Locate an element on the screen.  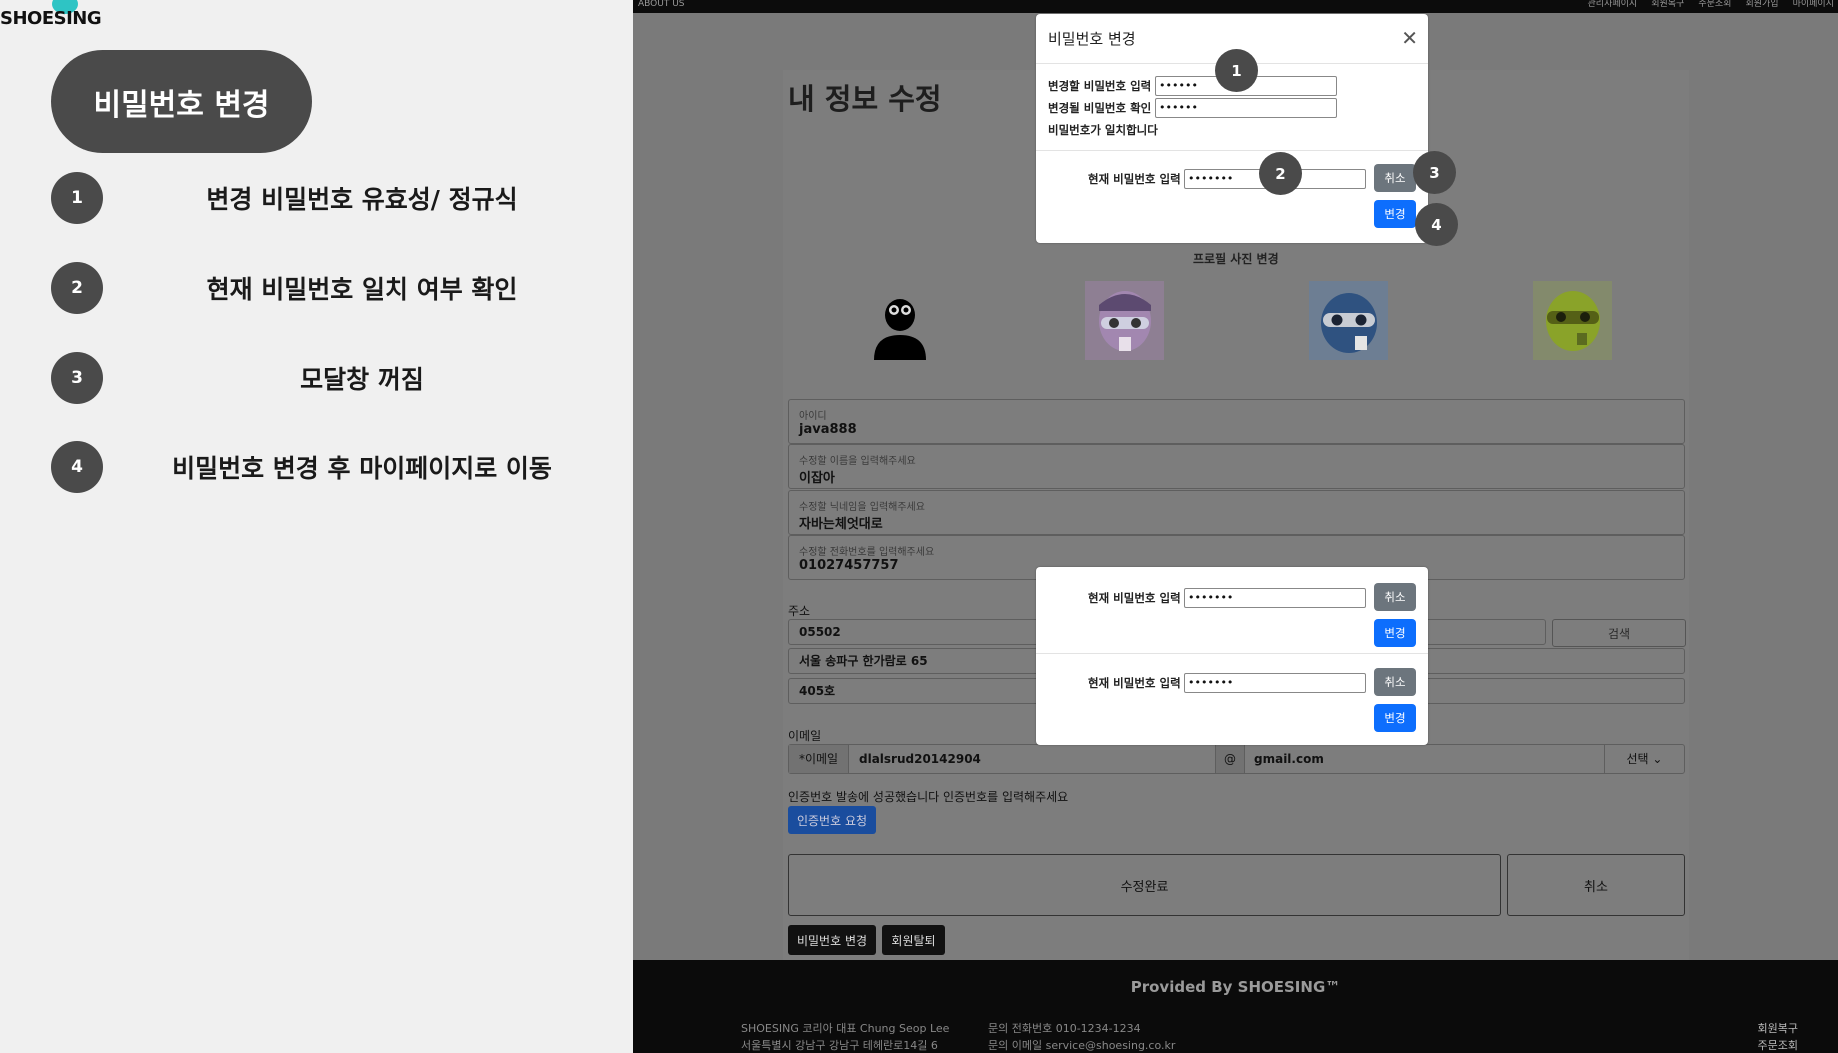
top-nav: ABOUT US 관리자페이지 회원복구 주문조회 회원가입 마이페이지 is located at coordinates (1235, 6).